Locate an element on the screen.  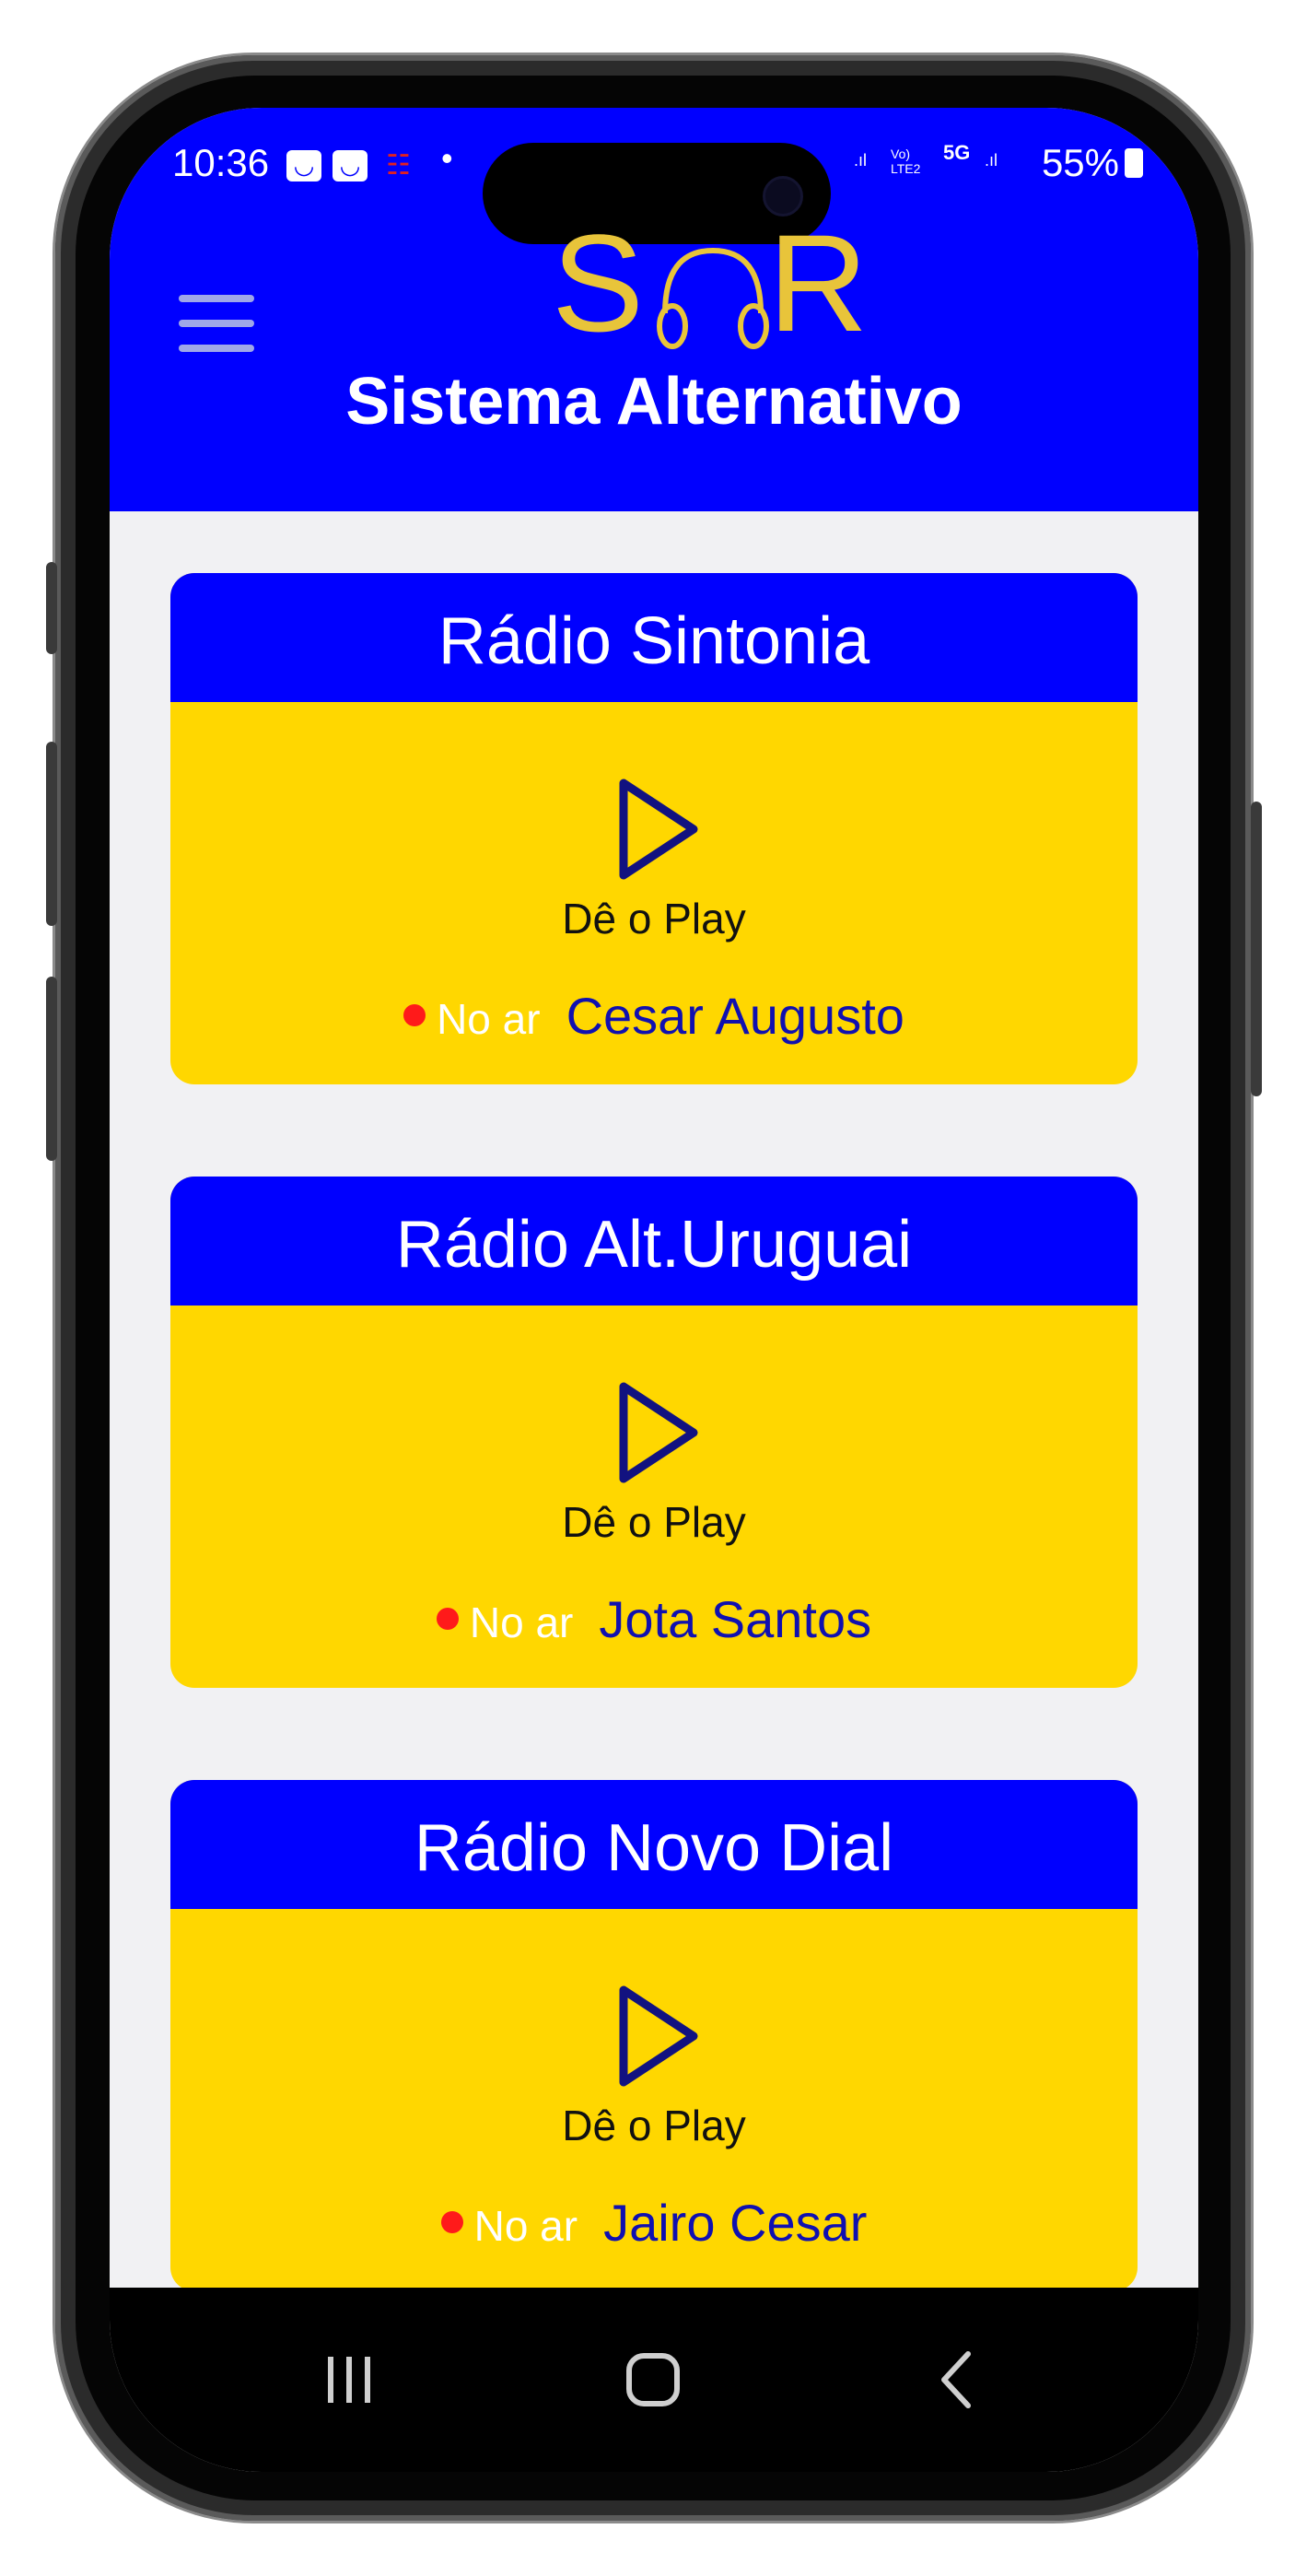
station-name: Rádio Novo Dial is located at coordinates (654, 1844).